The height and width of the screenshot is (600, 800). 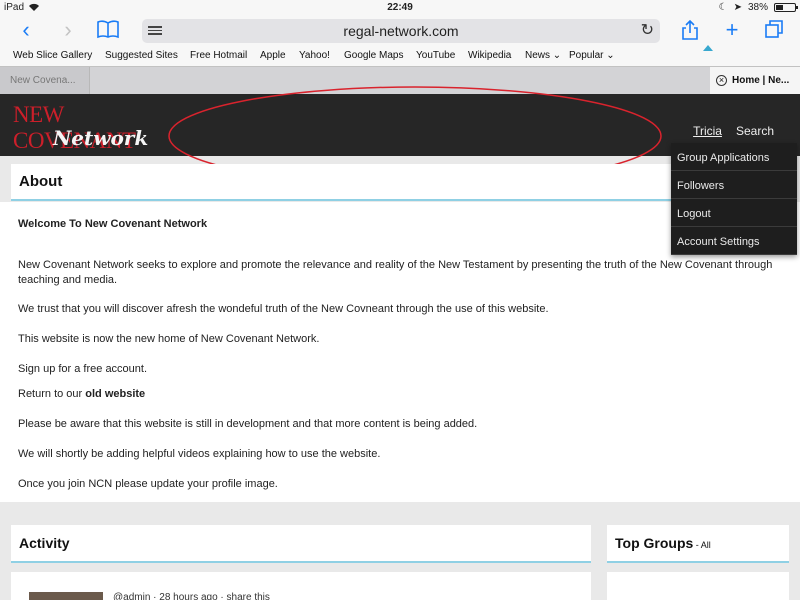 I want to click on moon-icon: ☾, so click(x=723, y=7).